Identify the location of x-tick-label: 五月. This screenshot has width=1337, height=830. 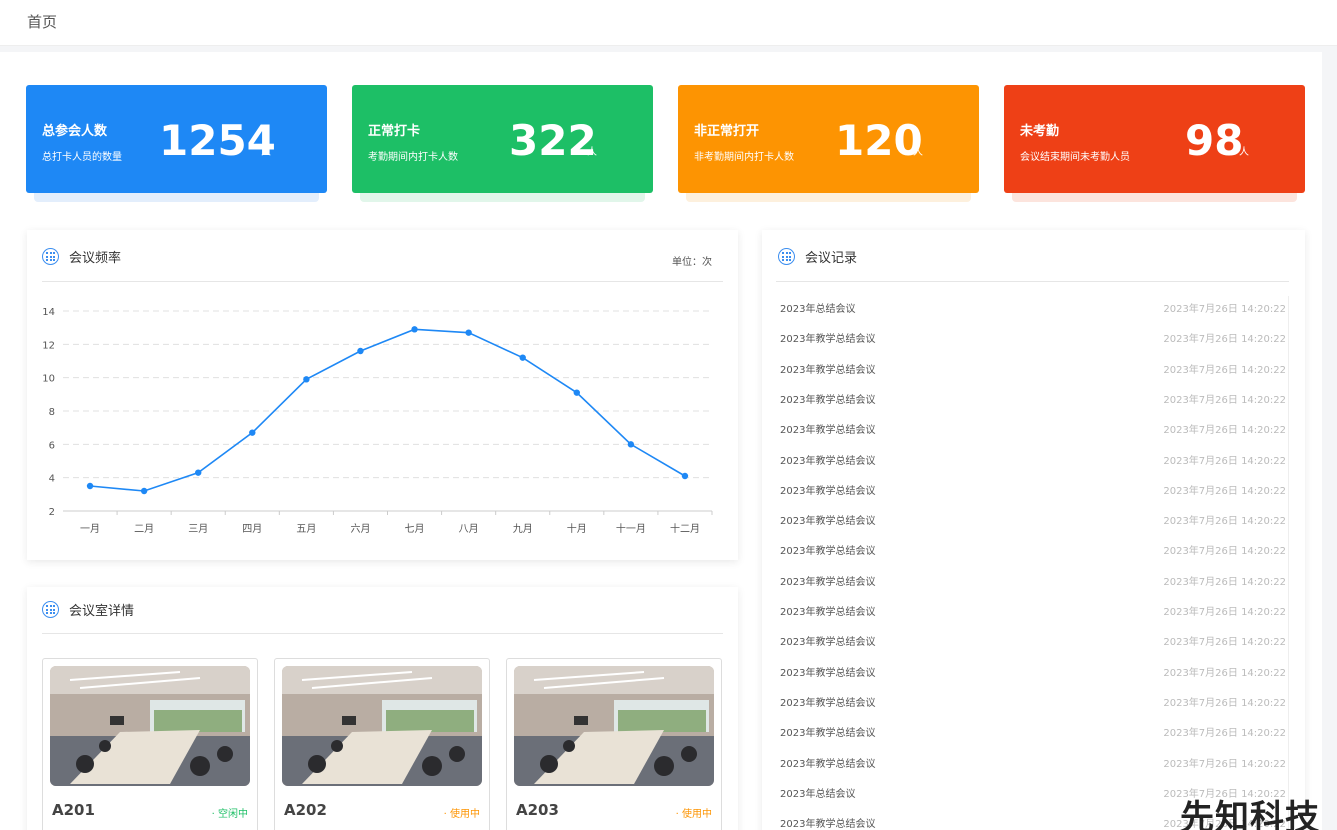
(306, 529).